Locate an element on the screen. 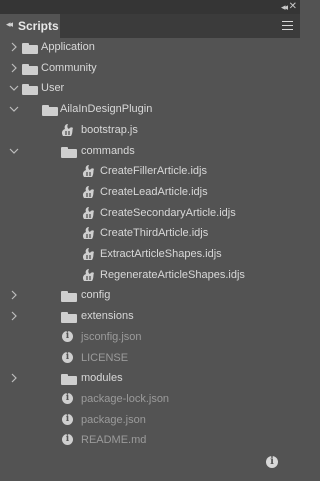 The image size is (320, 481). tree-row-label: Application is located at coordinates (68, 47).